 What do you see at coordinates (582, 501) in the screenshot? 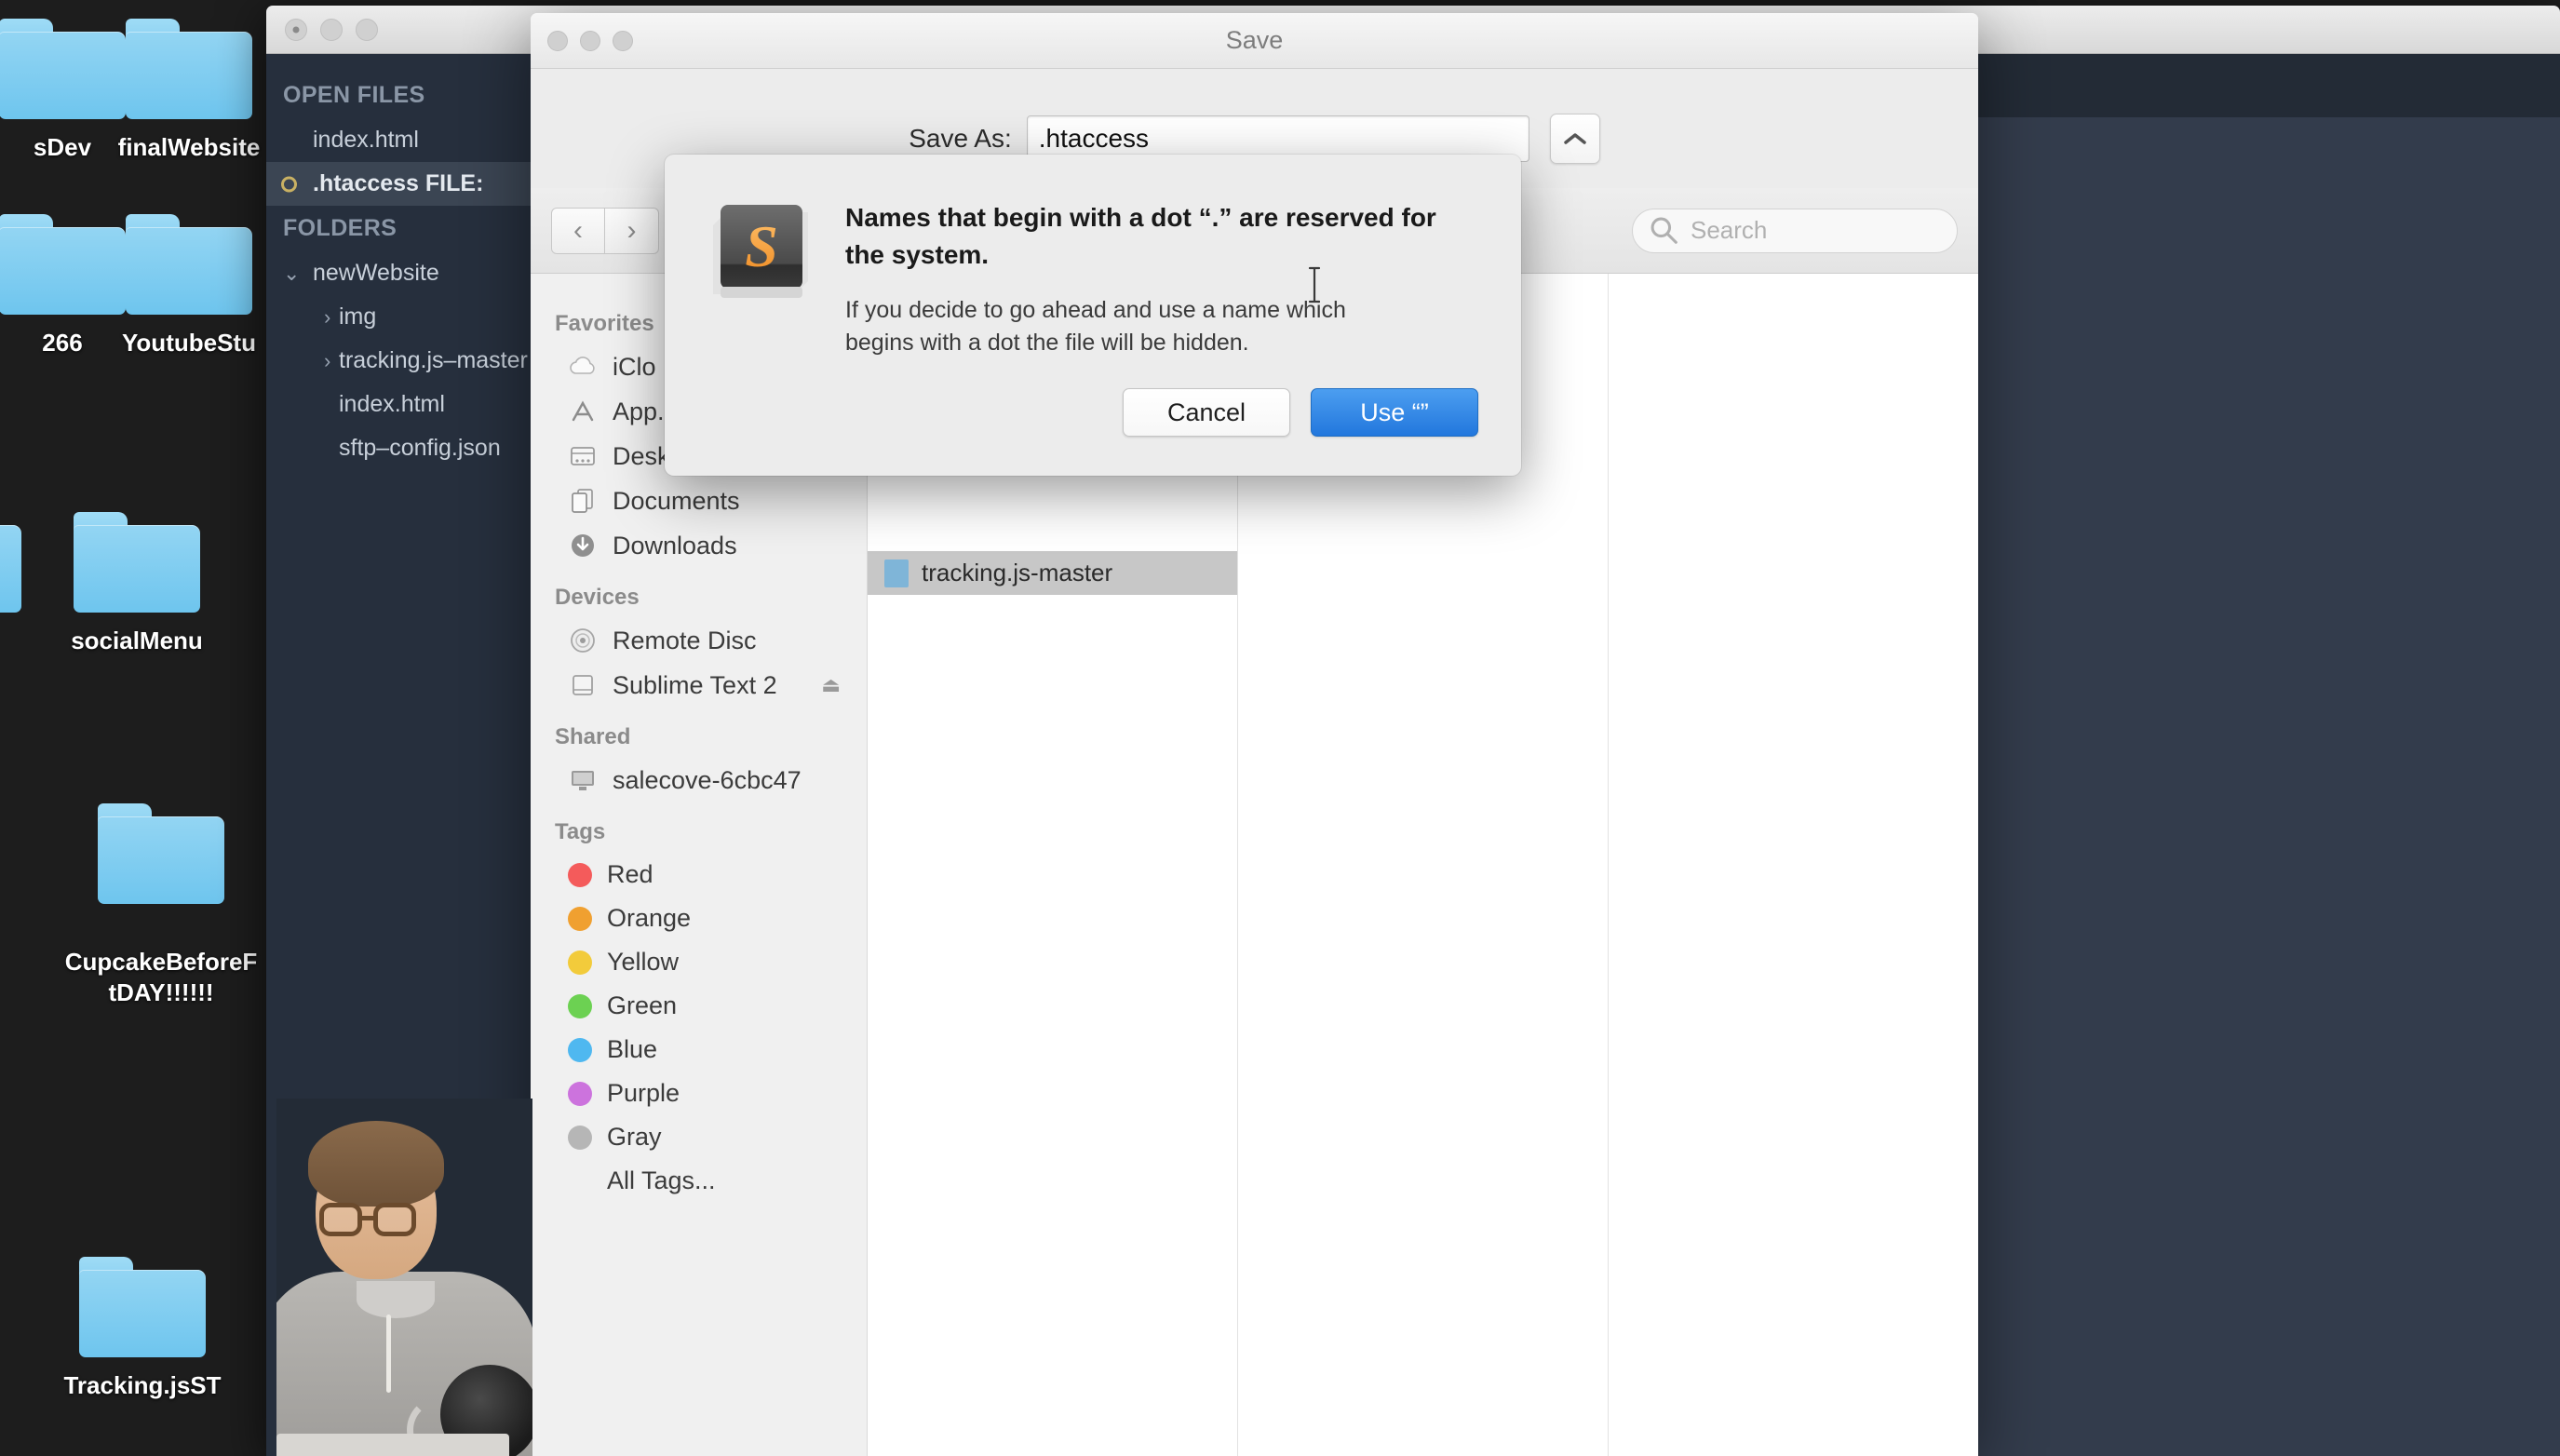
I see `documents-icon` at bounding box center [582, 501].